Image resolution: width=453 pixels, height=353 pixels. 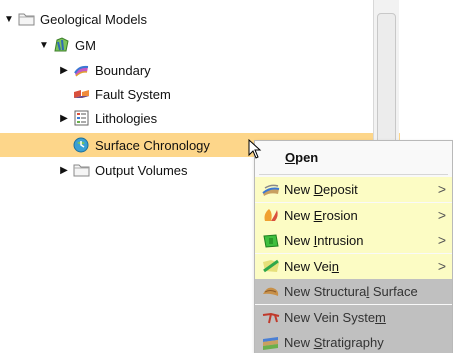 I want to click on erosion-icon, so click(x=271, y=215).